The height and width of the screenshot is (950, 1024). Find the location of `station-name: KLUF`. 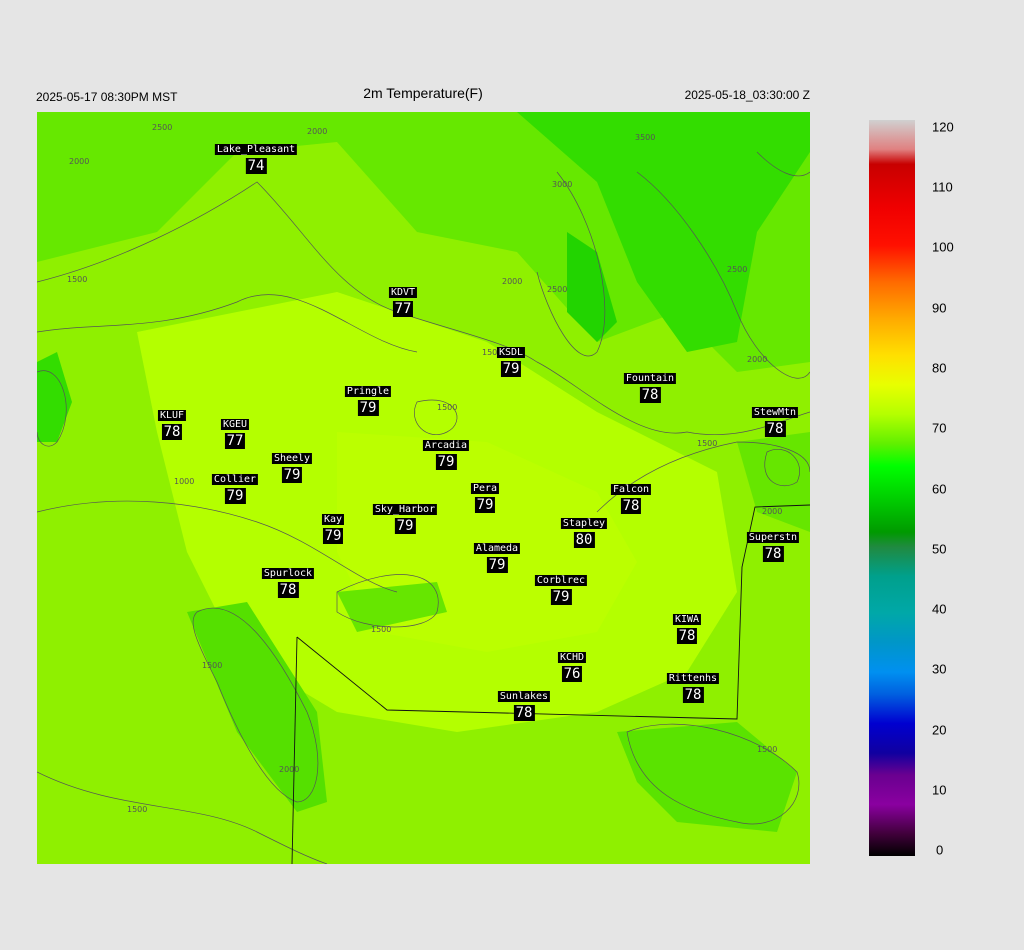

station-name: KLUF is located at coordinates (172, 415).